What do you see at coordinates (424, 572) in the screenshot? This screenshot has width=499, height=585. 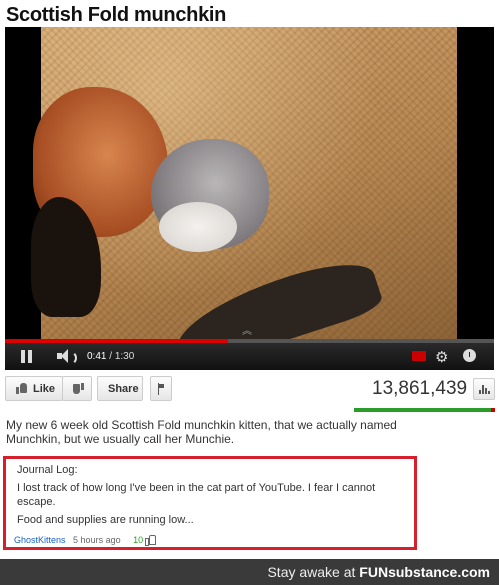 I see `footer-brand: FUNsubstance.com` at bounding box center [424, 572].